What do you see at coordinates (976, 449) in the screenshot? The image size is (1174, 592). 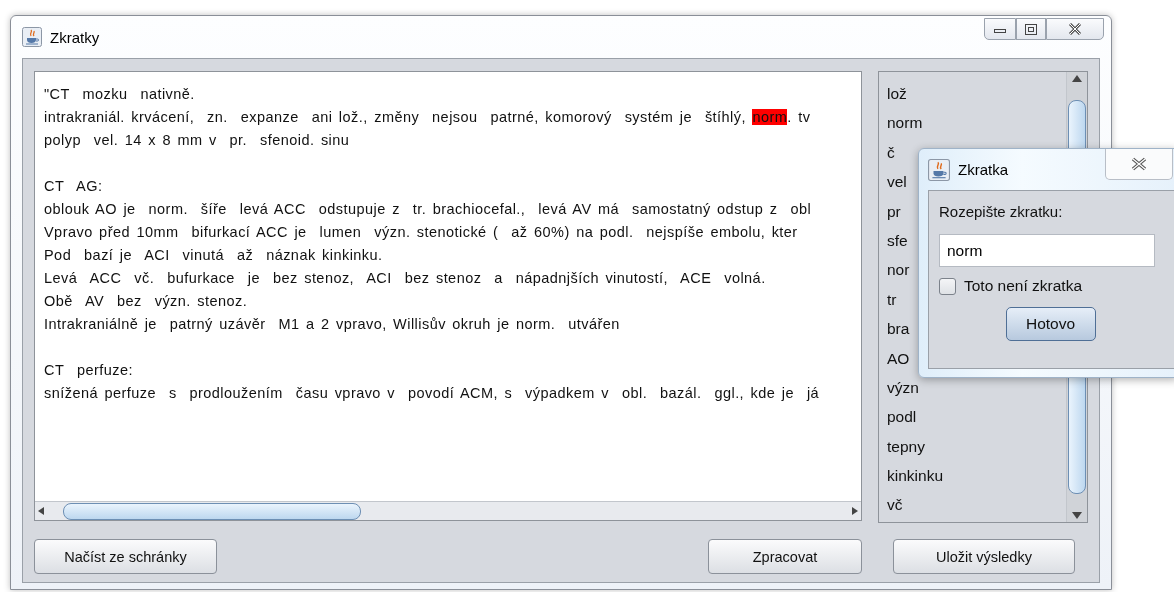 I see `list-item: tepny` at bounding box center [976, 449].